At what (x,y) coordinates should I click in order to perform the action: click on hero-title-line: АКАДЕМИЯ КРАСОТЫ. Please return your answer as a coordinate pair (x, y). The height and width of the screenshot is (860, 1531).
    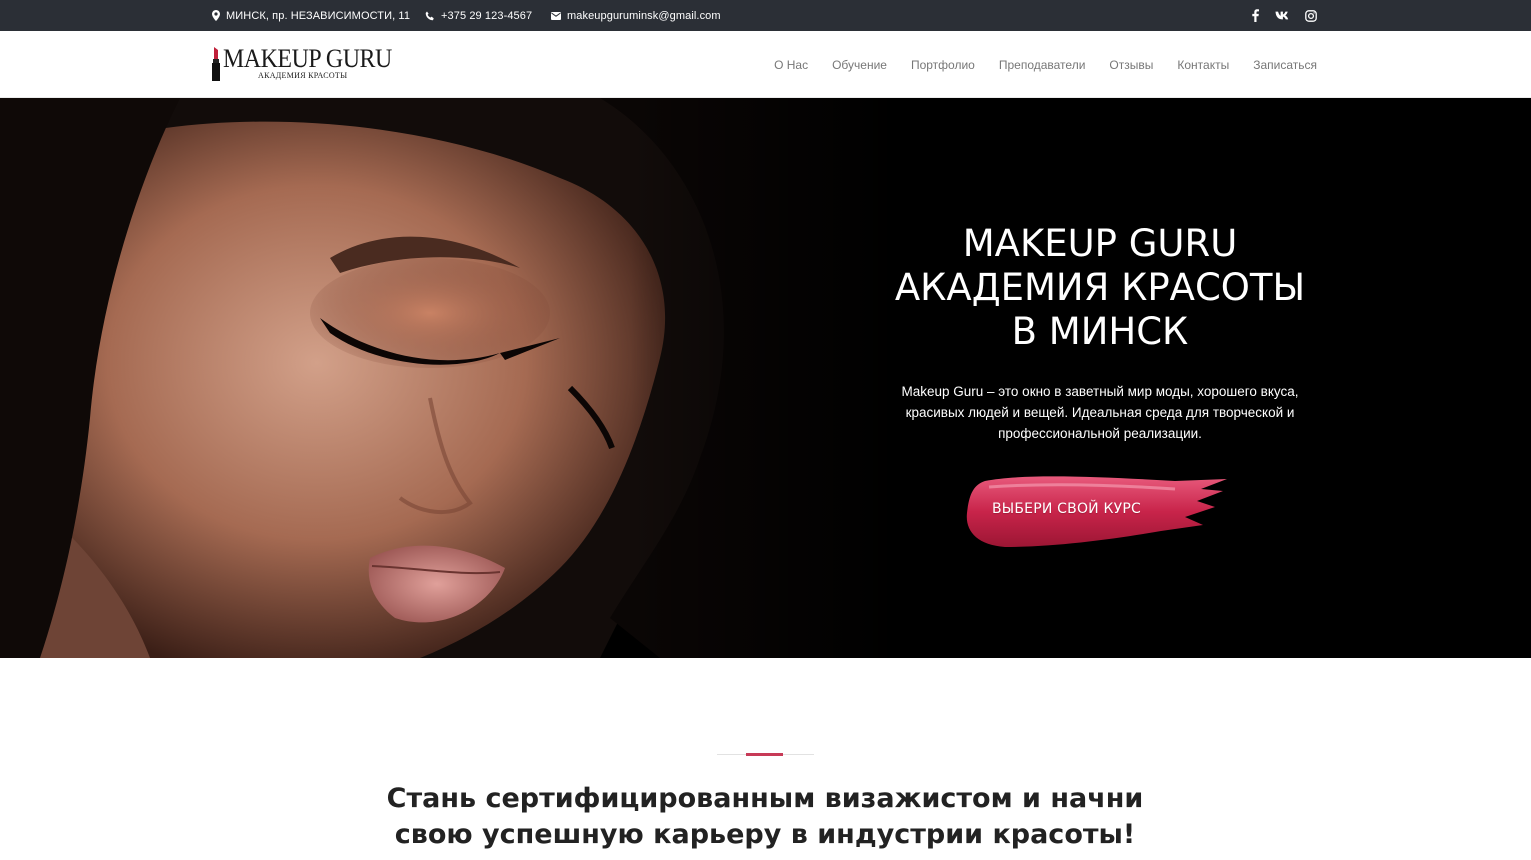
    Looking at the image, I should click on (1100, 287).